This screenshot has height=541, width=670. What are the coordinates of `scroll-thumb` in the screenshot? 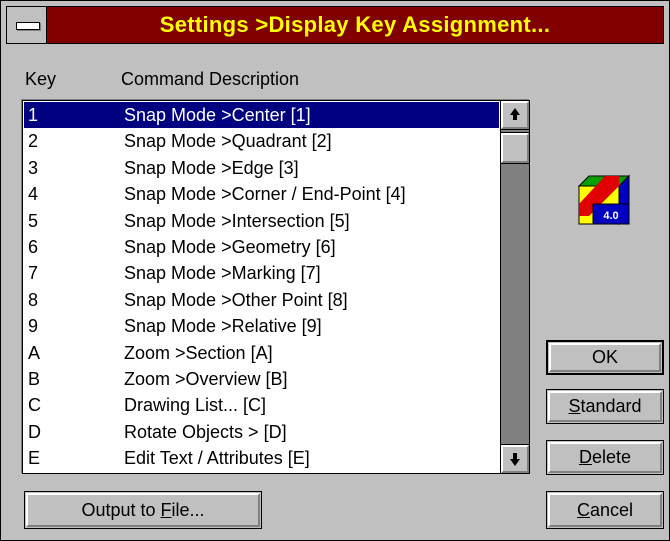 It's located at (515, 148).